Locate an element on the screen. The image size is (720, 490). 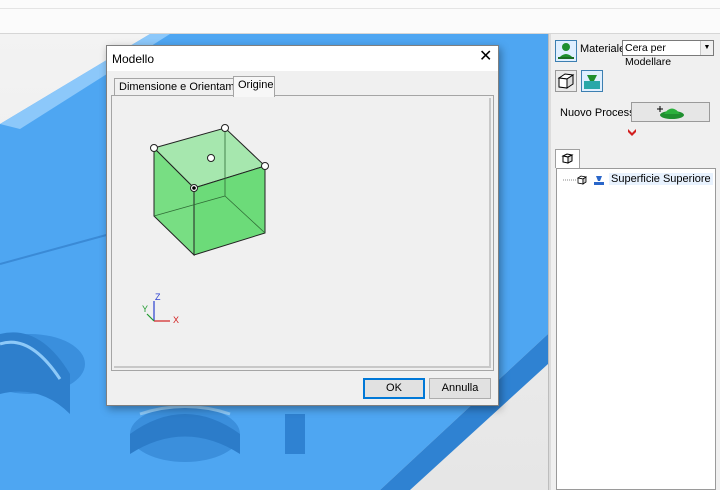
cancel-button-label: Annulla is located at coordinates (460, 388).